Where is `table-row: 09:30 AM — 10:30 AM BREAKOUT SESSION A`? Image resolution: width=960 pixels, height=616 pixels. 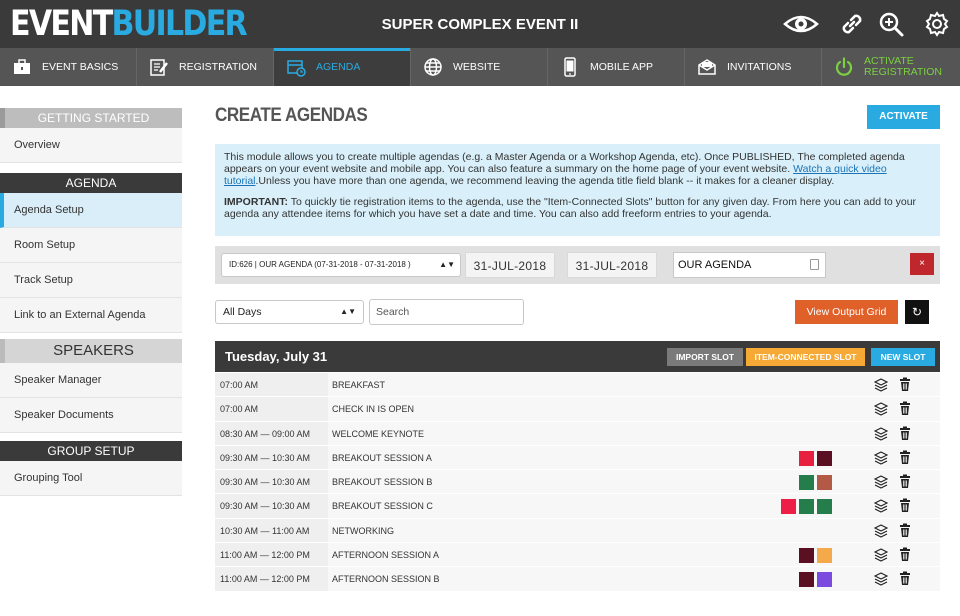
table-row: 09:30 AM — 10:30 AM BREAKOUT SESSION A is located at coordinates (577, 458).